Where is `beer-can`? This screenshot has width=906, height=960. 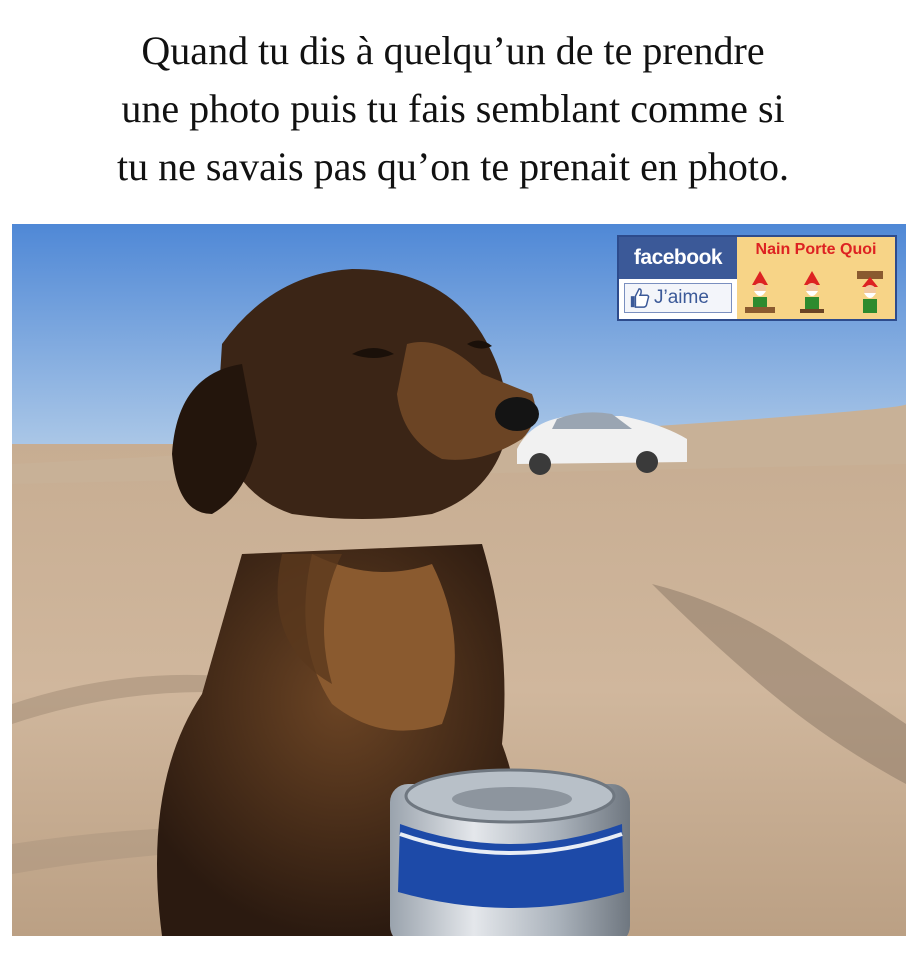
beer-can is located at coordinates (510, 852).